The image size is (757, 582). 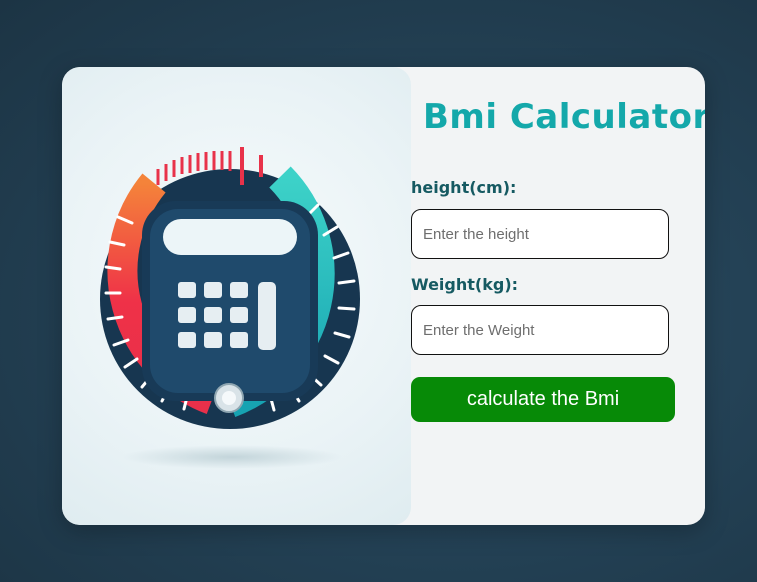 I want to click on weight-input, so click(x=540, y=330).